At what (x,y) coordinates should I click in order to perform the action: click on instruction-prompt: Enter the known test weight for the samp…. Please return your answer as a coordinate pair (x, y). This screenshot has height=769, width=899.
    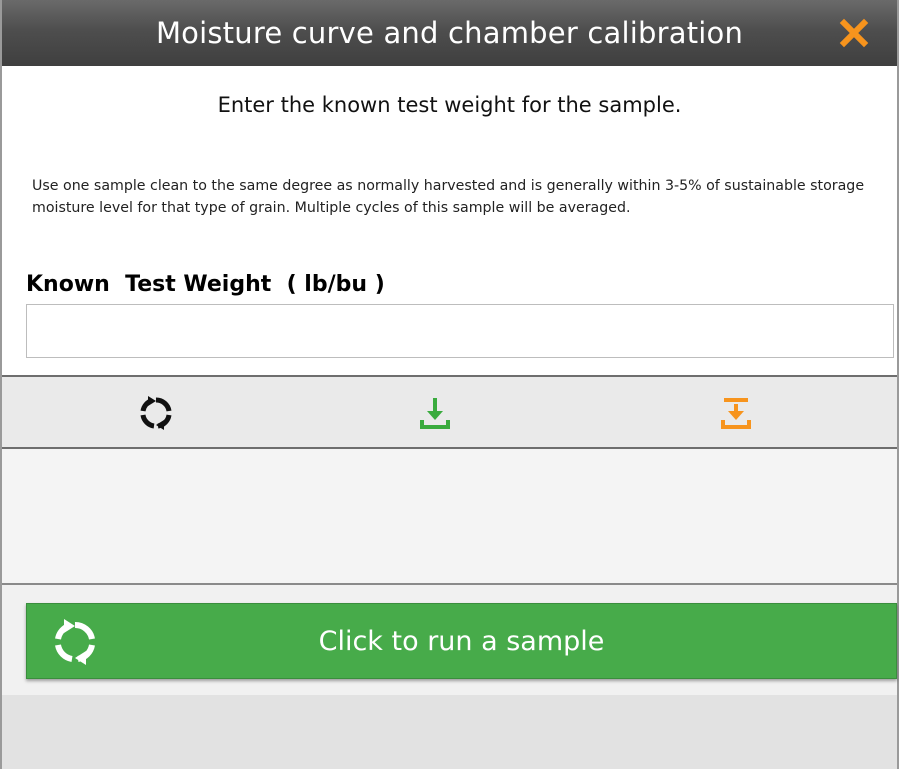
    Looking at the image, I should click on (449, 105).